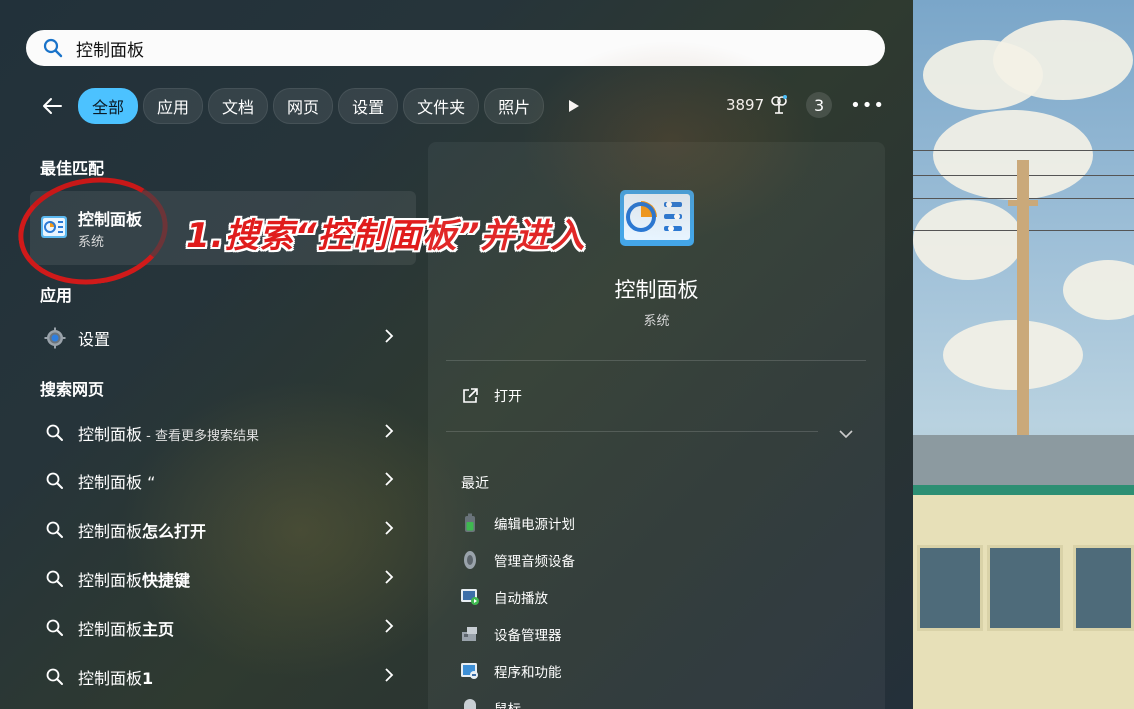  What do you see at coordinates (819, 105) in the screenshot?
I see `notification-badge: 3` at bounding box center [819, 105].